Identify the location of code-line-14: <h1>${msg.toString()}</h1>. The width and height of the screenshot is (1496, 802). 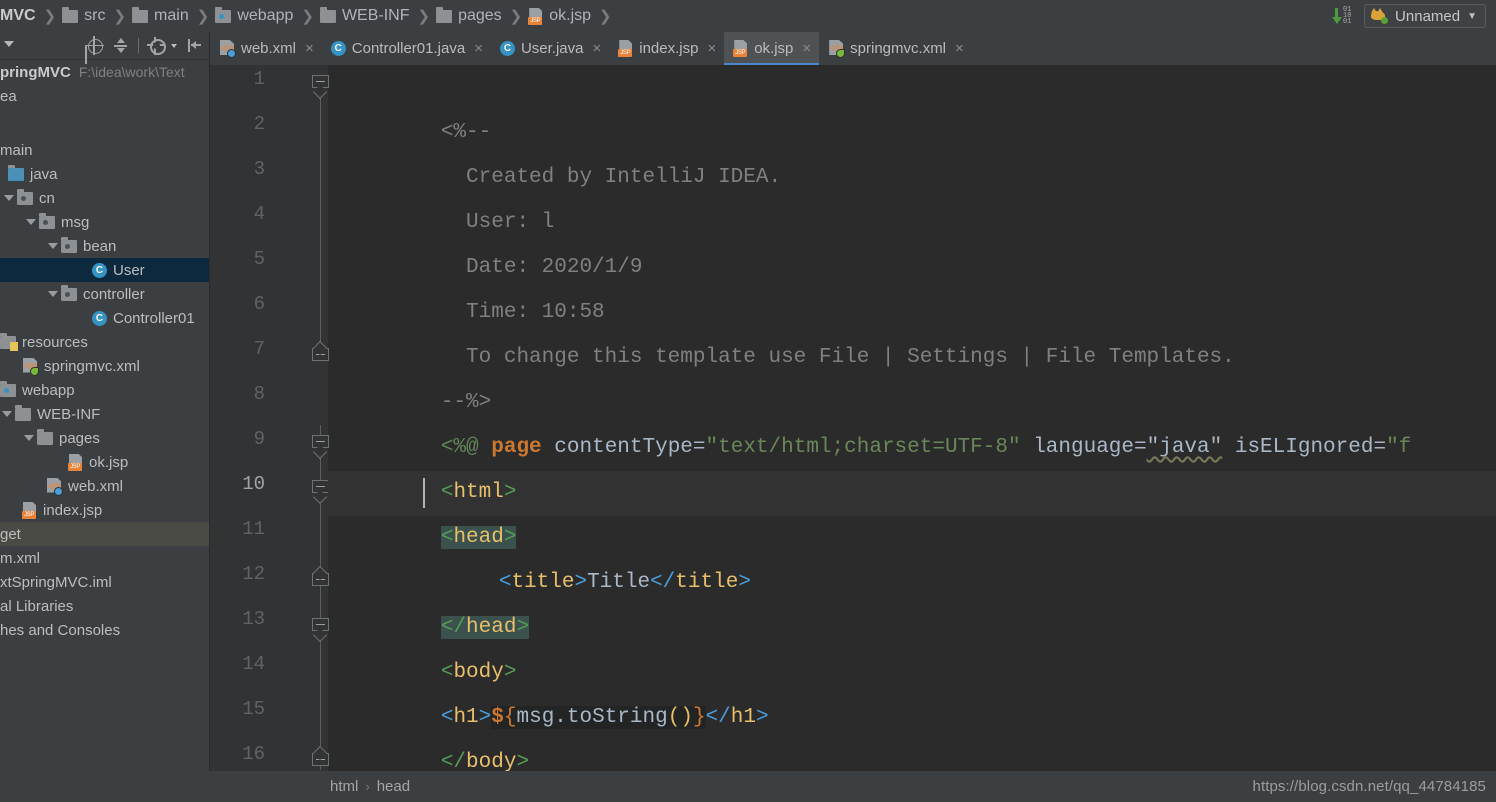
(554, 689).